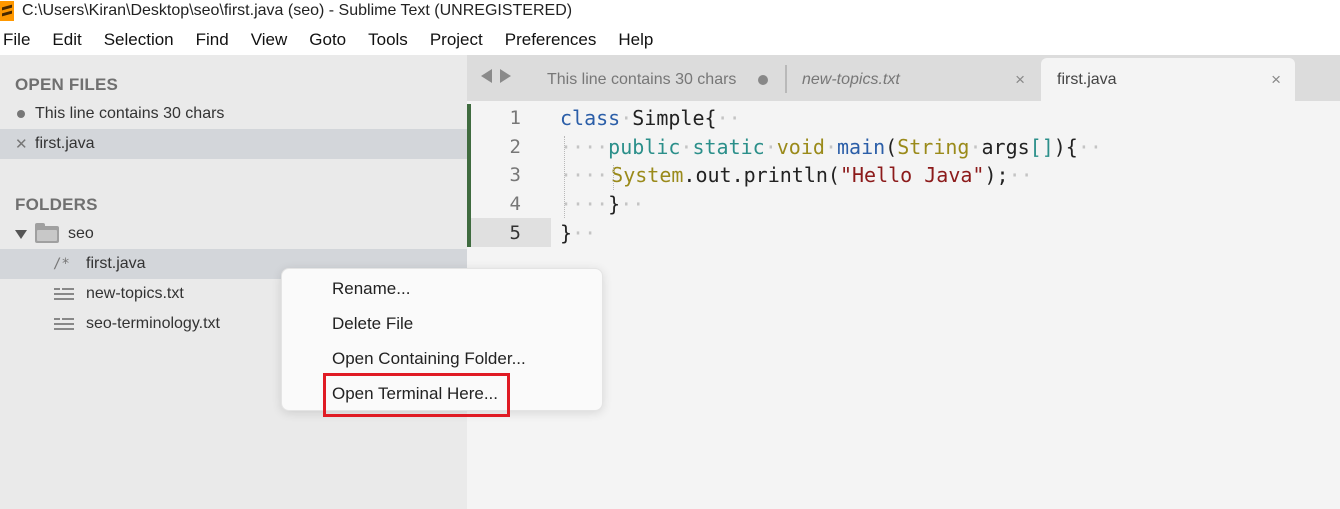 Image resolution: width=1340 pixels, height=509 pixels. I want to click on tab-label: This line contains 30 chars, so click(642, 79).